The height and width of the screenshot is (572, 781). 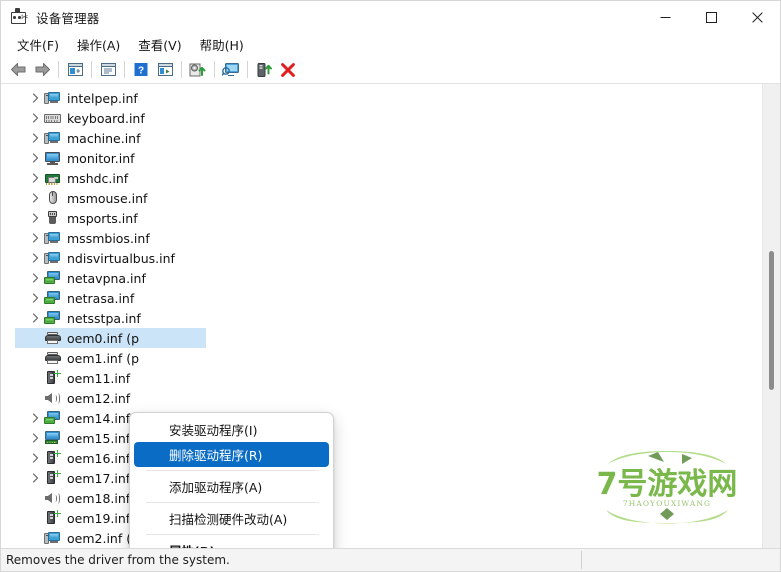 I want to click on tree-row: monitor.inf, so click(x=381, y=158).